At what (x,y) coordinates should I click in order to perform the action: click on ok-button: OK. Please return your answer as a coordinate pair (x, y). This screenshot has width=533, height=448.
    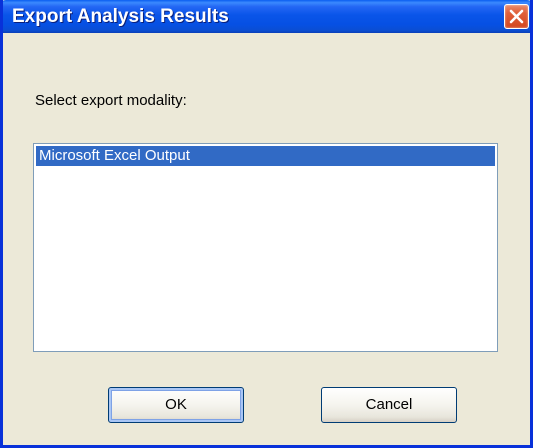
    Looking at the image, I should click on (176, 405).